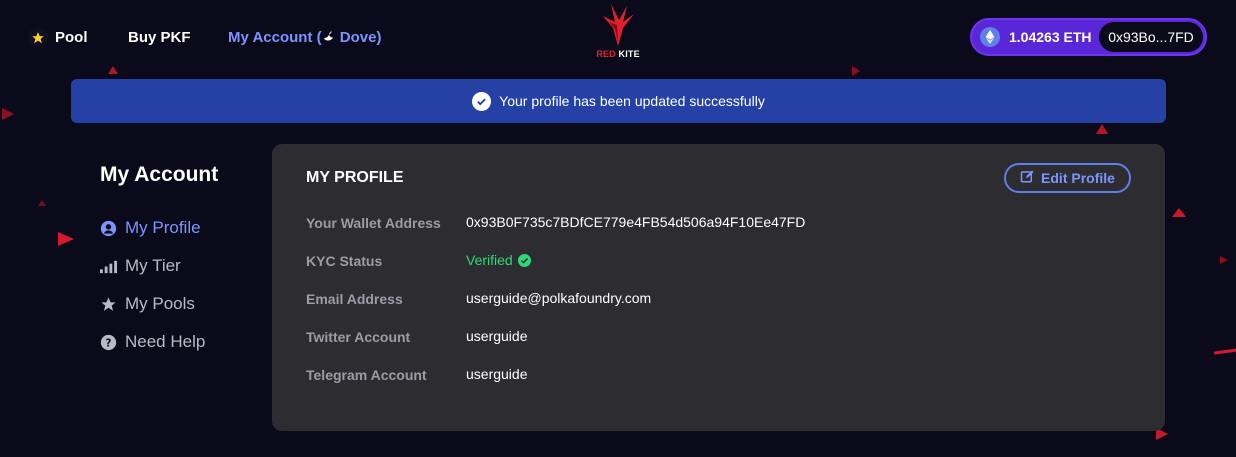 Image resolution: width=1236 pixels, height=457 pixels. Describe the element at coordinates (497, 336) in the screenshot. I see `twitter-account-value: userguide` at that location.